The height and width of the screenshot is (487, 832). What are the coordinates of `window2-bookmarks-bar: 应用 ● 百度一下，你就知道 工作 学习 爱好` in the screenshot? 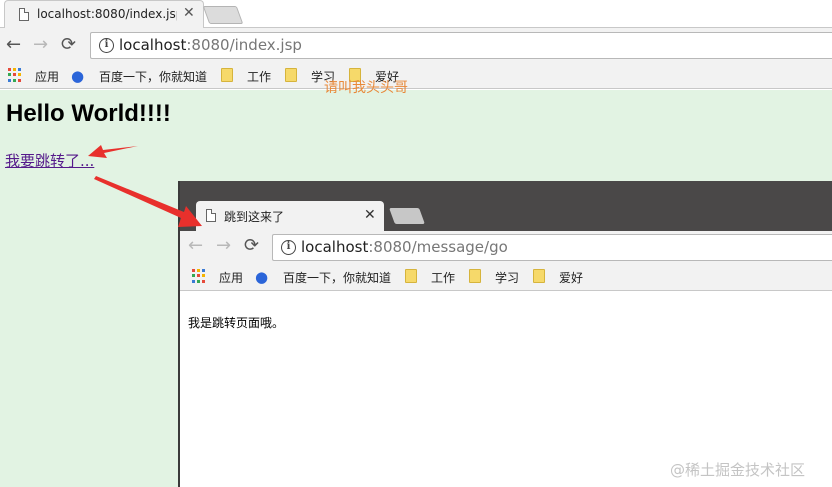 It's located at (506, 278).